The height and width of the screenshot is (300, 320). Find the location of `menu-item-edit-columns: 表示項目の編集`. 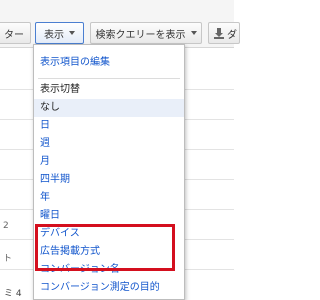

menu-item-edit-columns: 表示項目の編集 is located at coordinates (109, 63).